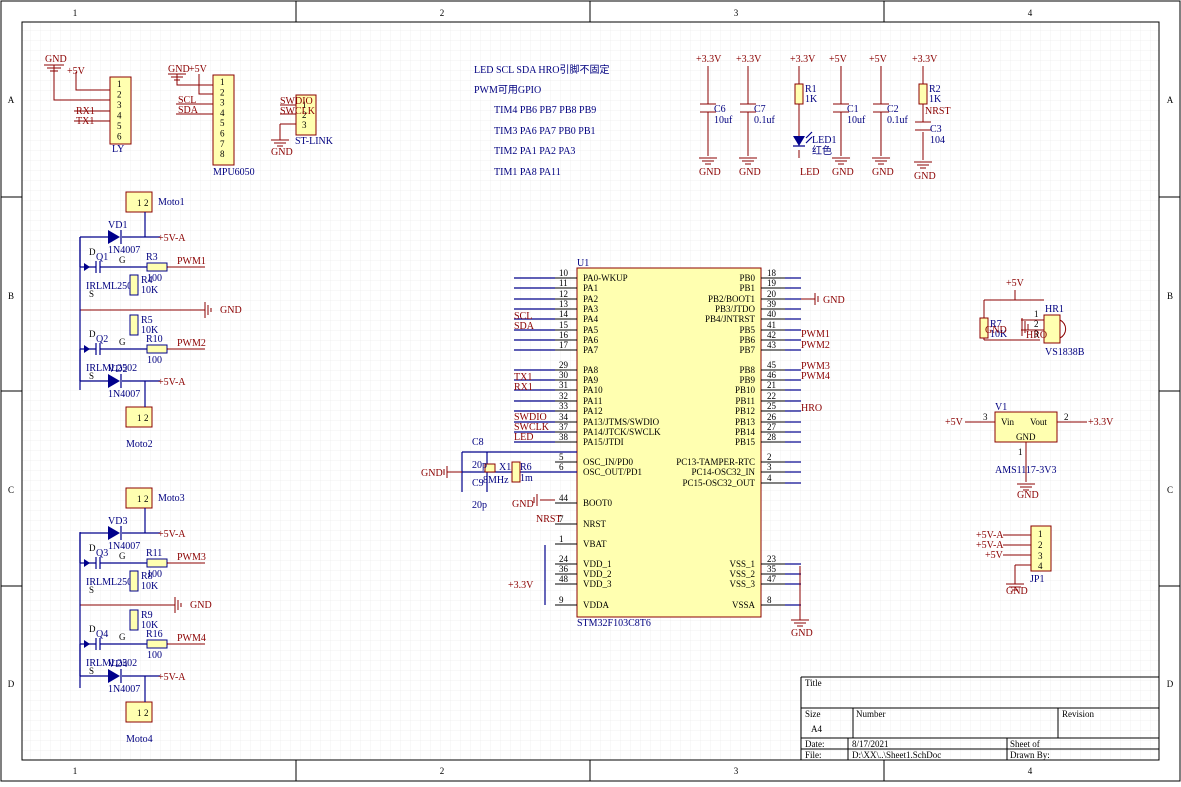 The width and height of the screenshot is (1181, 787). Describe the element at coordinates (222, 113) in the screenshot. I see `mpu-pin: 4` at that location.